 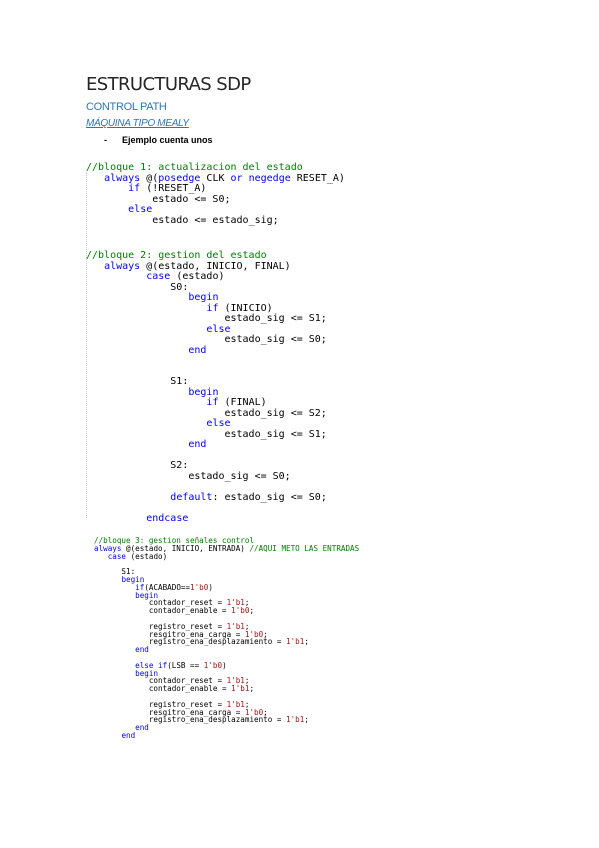 I want to click on code-token: (INICIO), so click(x=245, y=308).